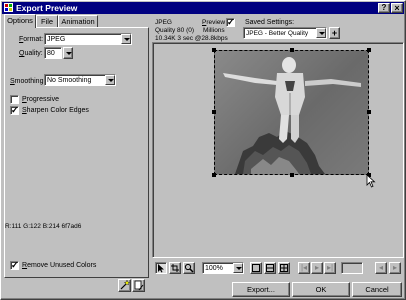  What do you see at coordinates (69, 80) in the screenshot?
I see `smoothing-value: No Smoothing` at bounding box center [69, 80].